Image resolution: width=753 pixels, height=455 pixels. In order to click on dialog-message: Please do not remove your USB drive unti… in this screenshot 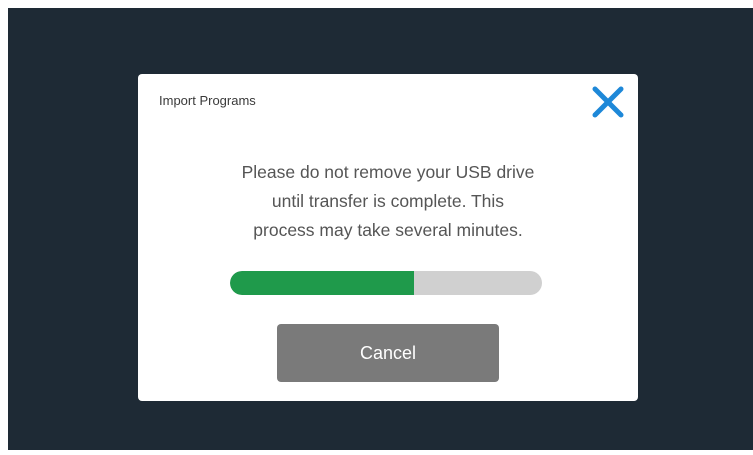, I will do `click(388, 201)`.